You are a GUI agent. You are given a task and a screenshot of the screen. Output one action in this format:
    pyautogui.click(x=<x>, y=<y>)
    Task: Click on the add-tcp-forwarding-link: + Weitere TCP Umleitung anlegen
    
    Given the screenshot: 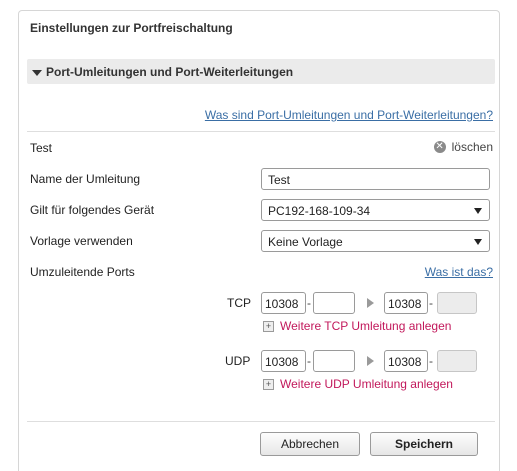 What is the action you would take?
    pyautogui.click(x=357, y=326)
    